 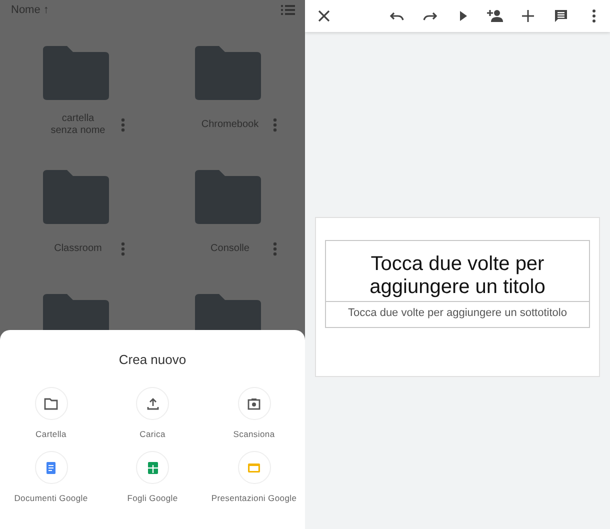 What do you see at coordinates (153, 359) in the screenshot?
I see `sheet-title: Crea nuovo` at bounding box center [153, 359].